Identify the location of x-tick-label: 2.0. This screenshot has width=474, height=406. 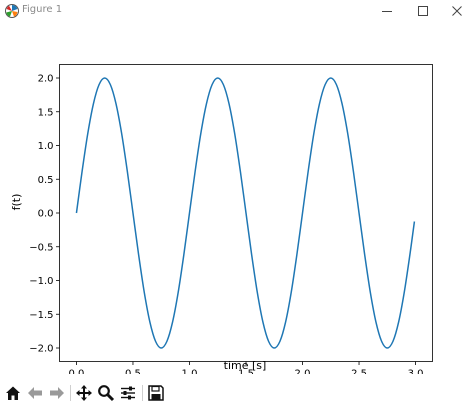
(303, 372).